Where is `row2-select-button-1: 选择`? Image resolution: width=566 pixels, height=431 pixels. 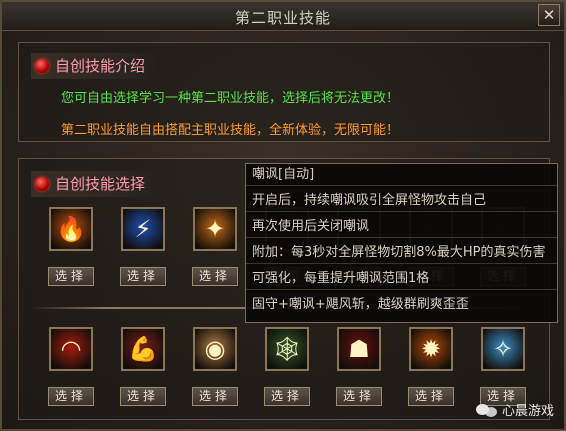 row2-select-button-1: 选择 is located at coordinates (71, 396).